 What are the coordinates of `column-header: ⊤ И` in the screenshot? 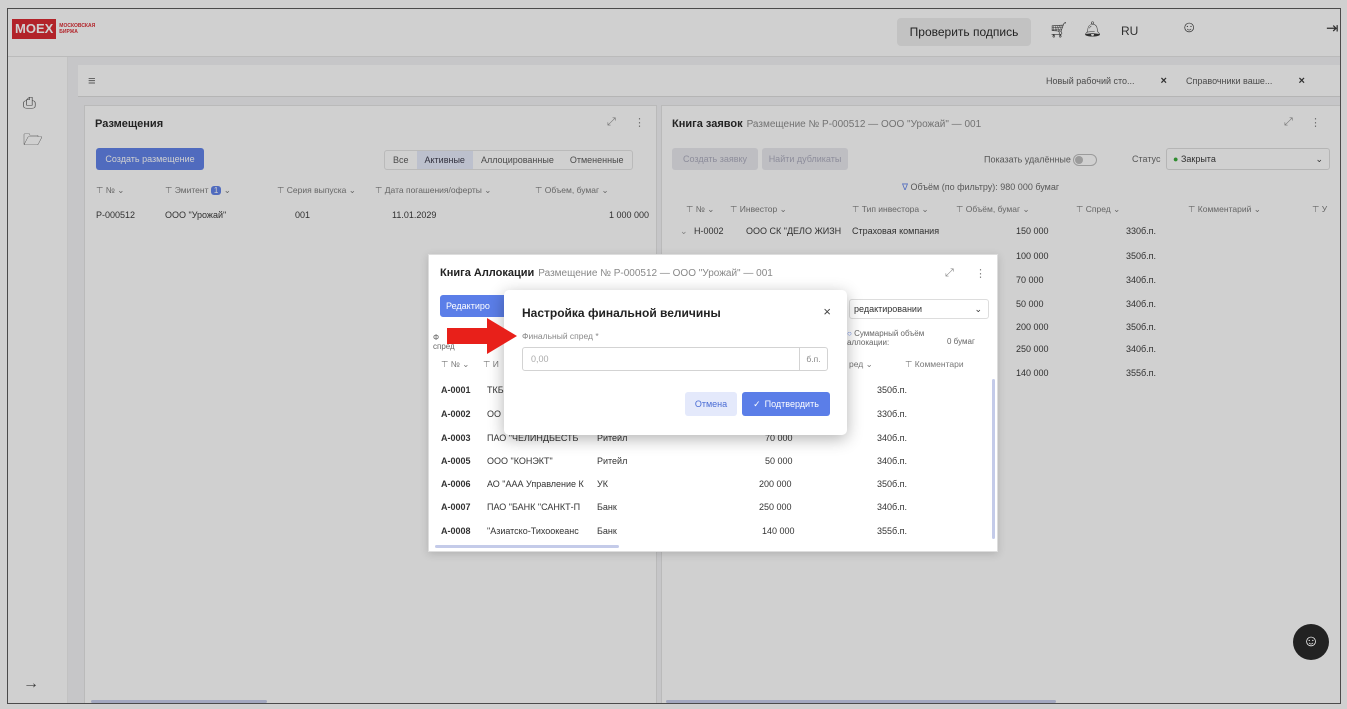 It's located at (491, 364).